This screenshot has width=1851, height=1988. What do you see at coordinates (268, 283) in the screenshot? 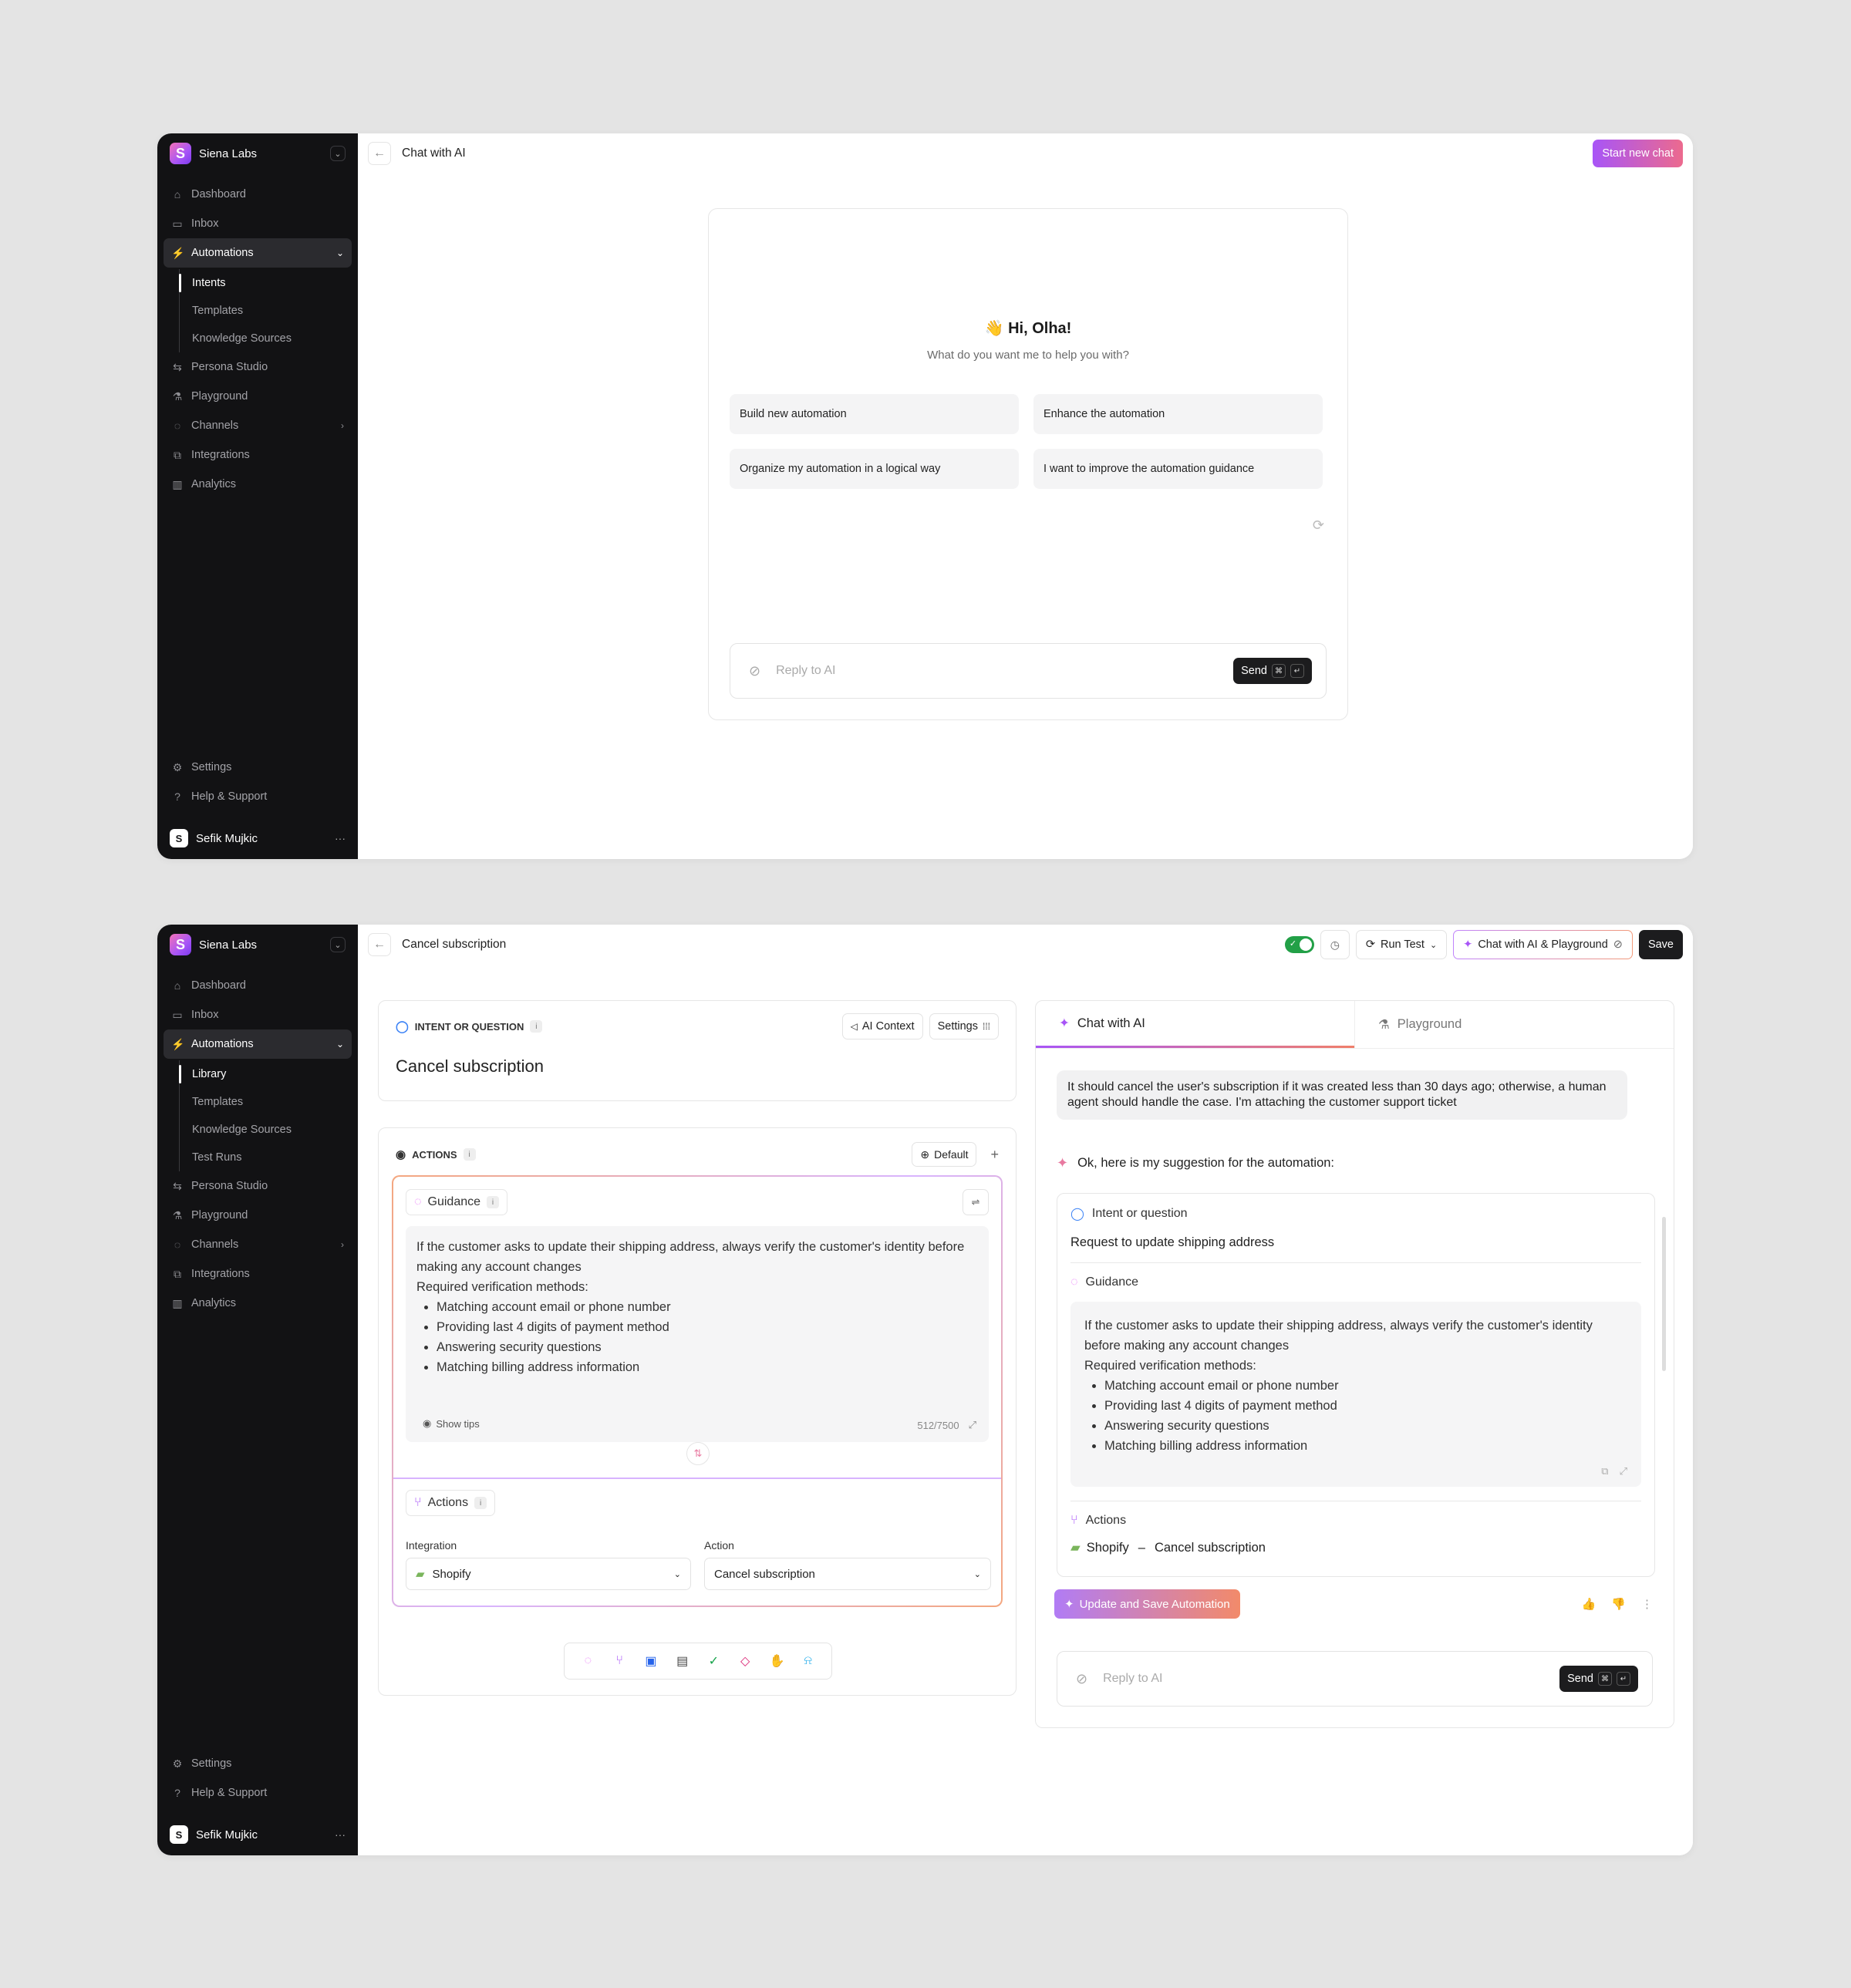
I see `sidebar-subitem-intents: Intents` at bounding box center [268, 283].